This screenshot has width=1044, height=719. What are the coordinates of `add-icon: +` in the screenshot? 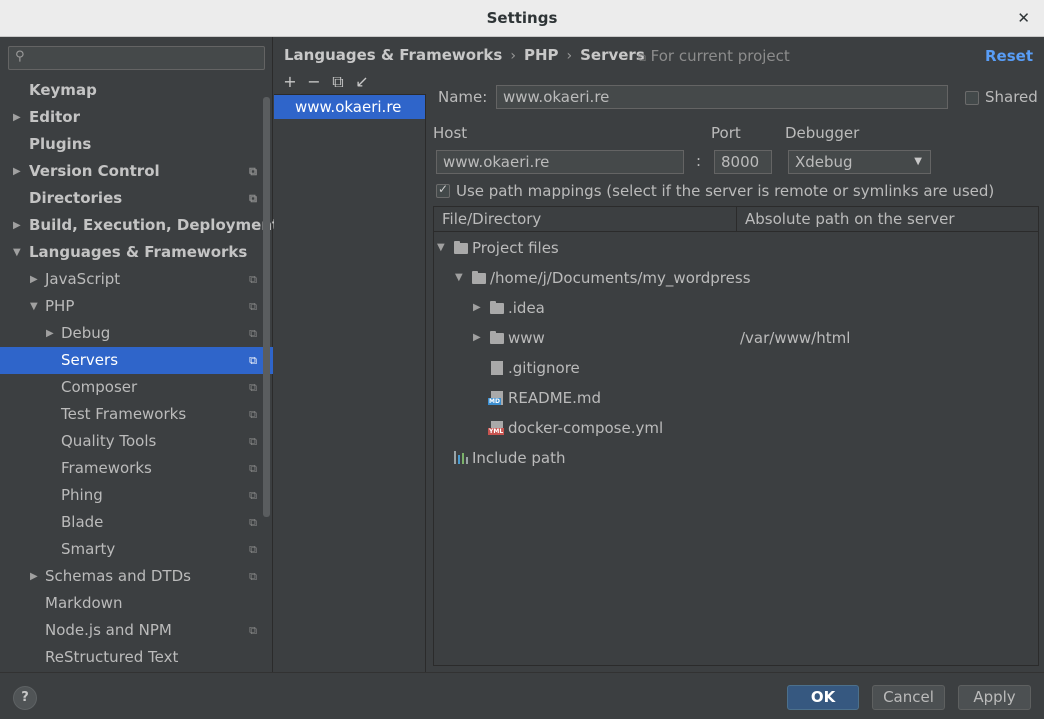 It's located at (290, 81).